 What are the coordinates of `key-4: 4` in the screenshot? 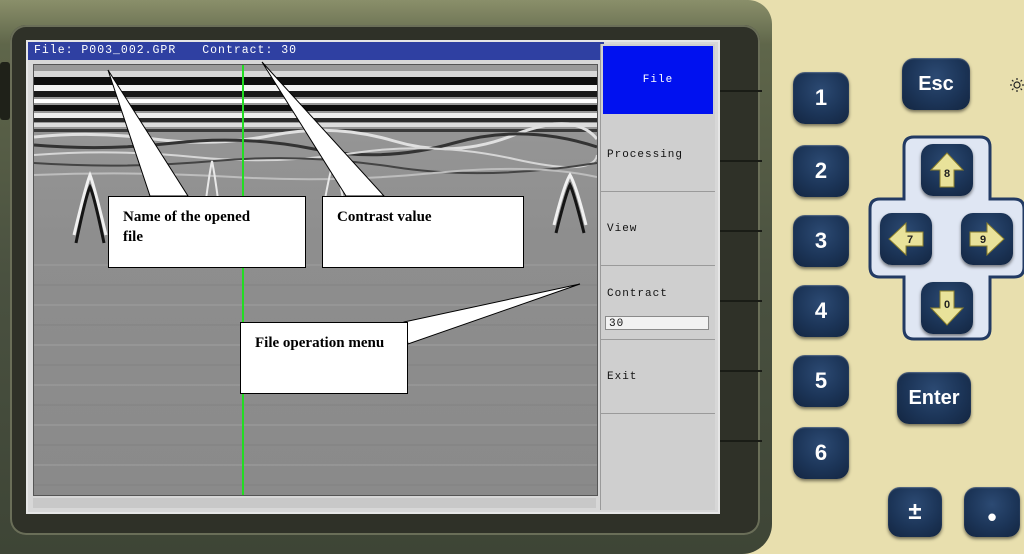 It's located at (821, 311).